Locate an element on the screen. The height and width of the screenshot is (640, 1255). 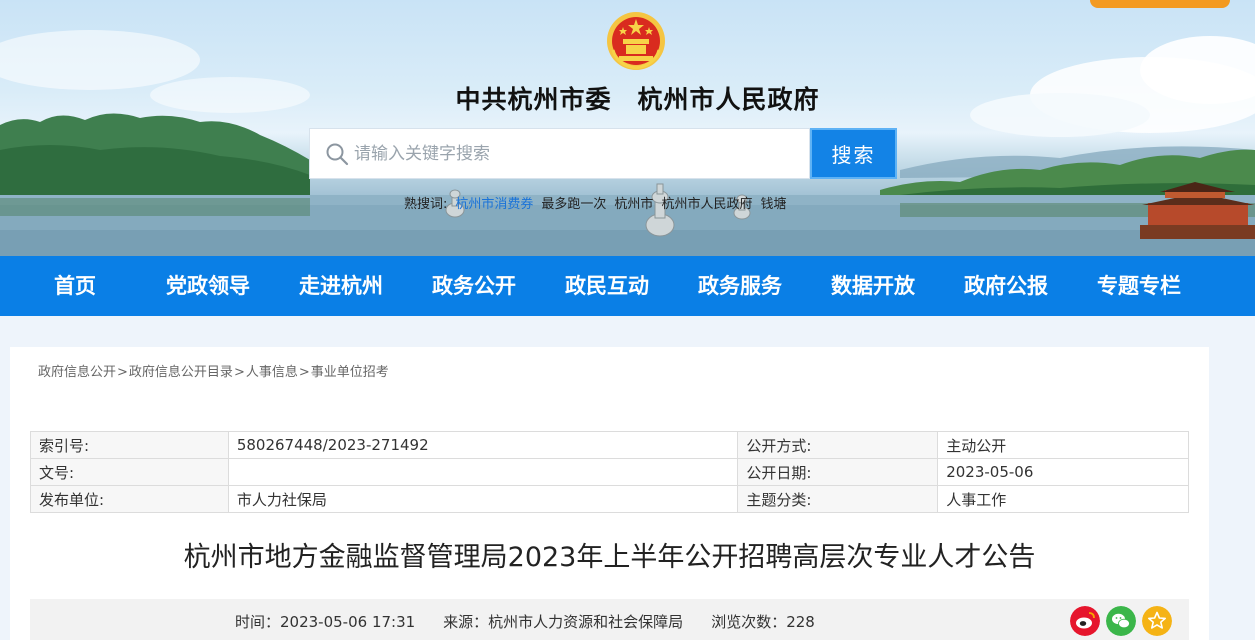
info-value is located at coordinates (483, 472).